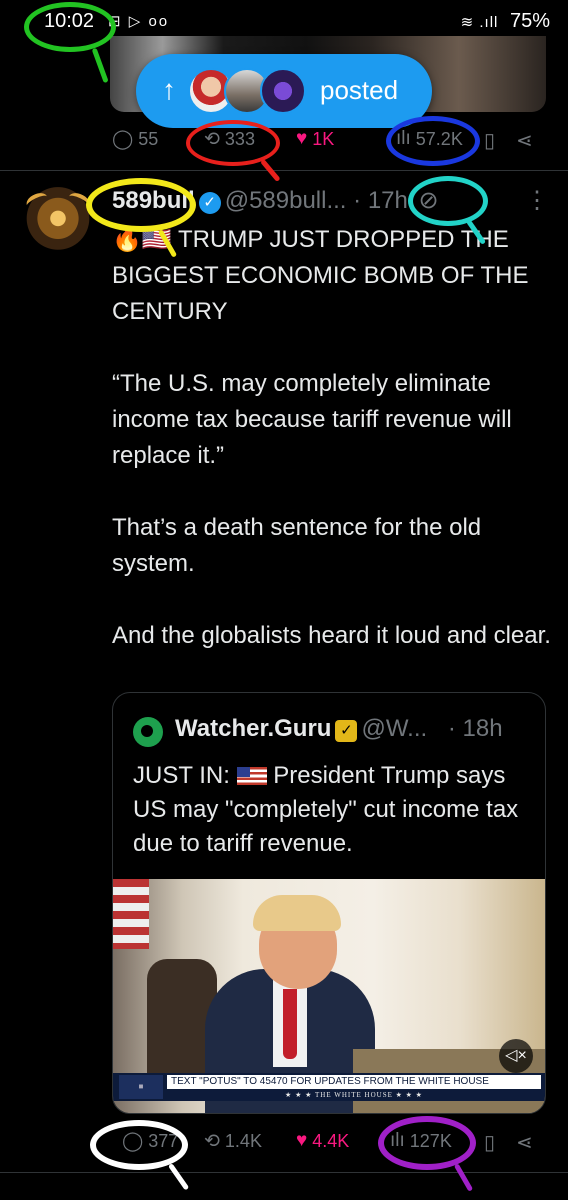  I want to click on system-indicators: ≋ .ıll 75%, so click(505, 21).